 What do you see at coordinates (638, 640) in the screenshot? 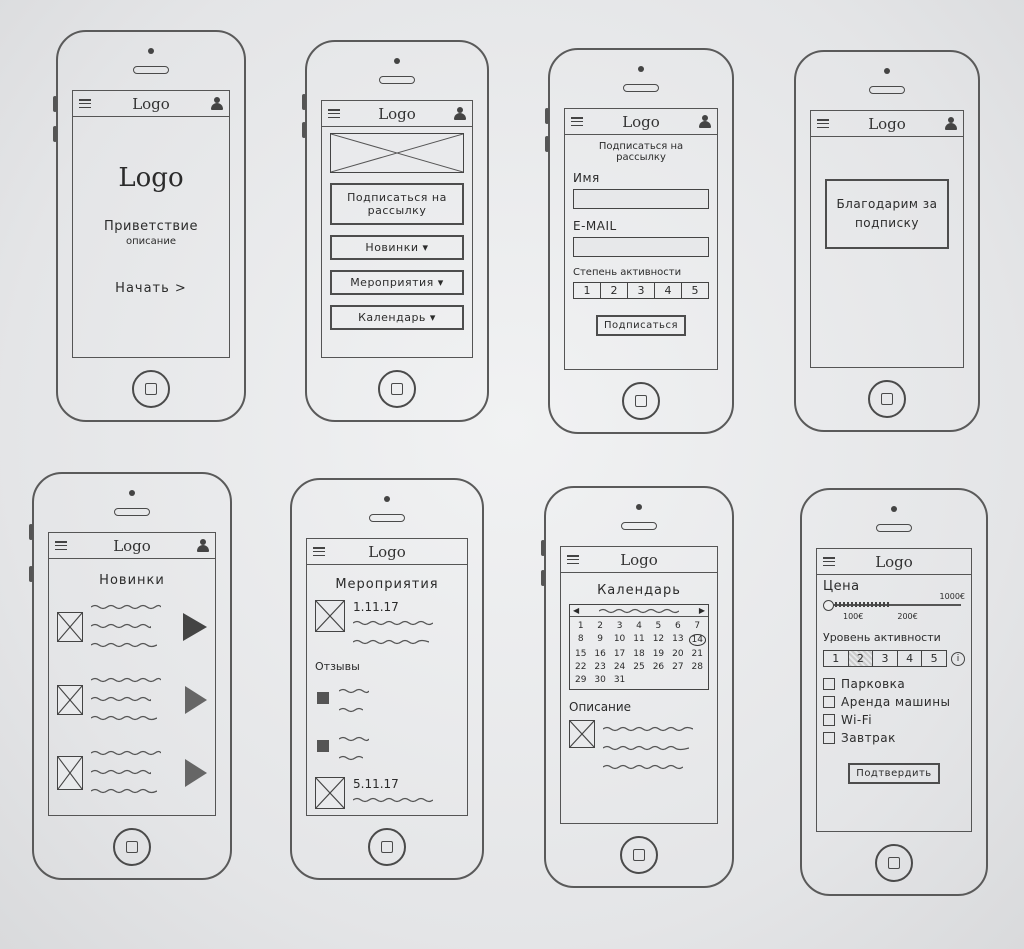
I see `calendar-day: 11` at bounding box center [638, 640].